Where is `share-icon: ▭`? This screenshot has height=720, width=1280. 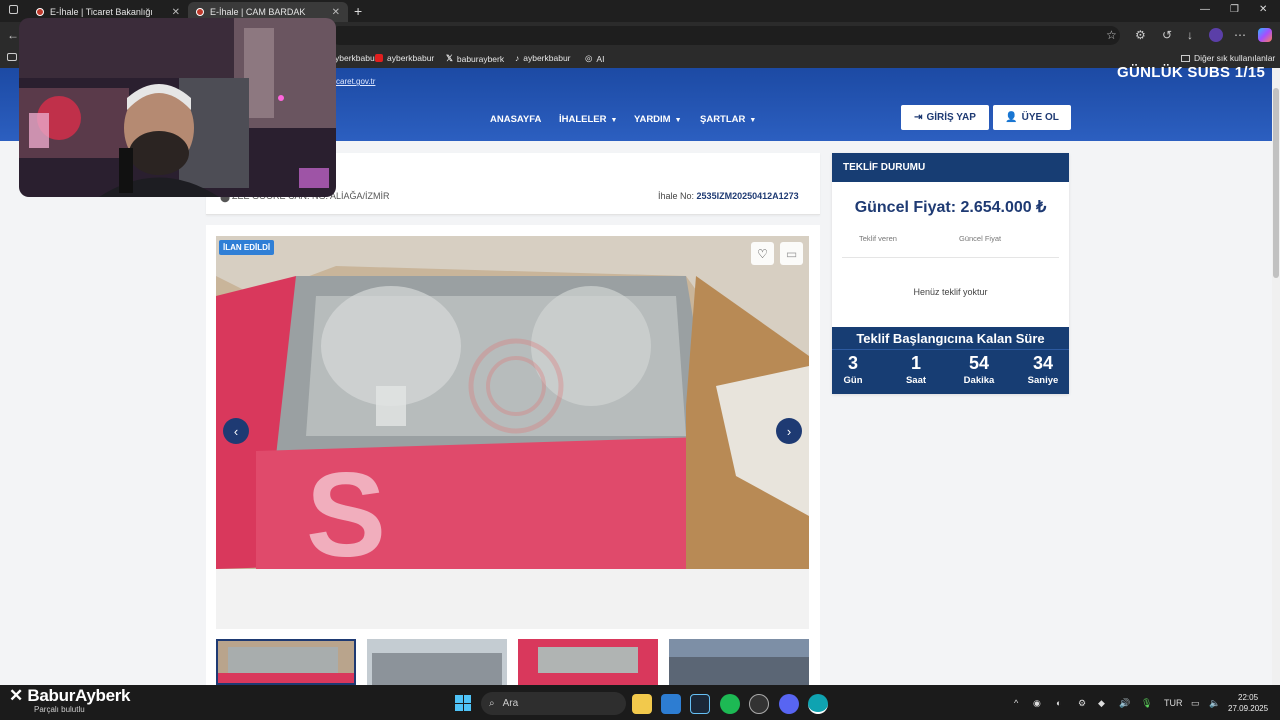 share-icon: ▭ is located at coordinates (791, 253).